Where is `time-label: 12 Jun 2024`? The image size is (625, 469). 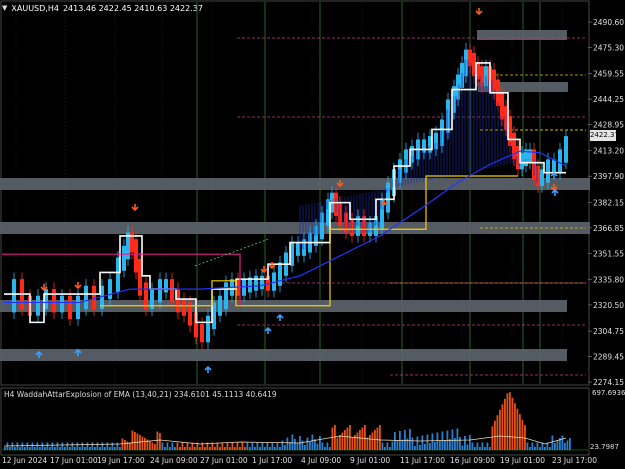
time-label: 12 Jun 2024 is located at coordinates (24, 460).